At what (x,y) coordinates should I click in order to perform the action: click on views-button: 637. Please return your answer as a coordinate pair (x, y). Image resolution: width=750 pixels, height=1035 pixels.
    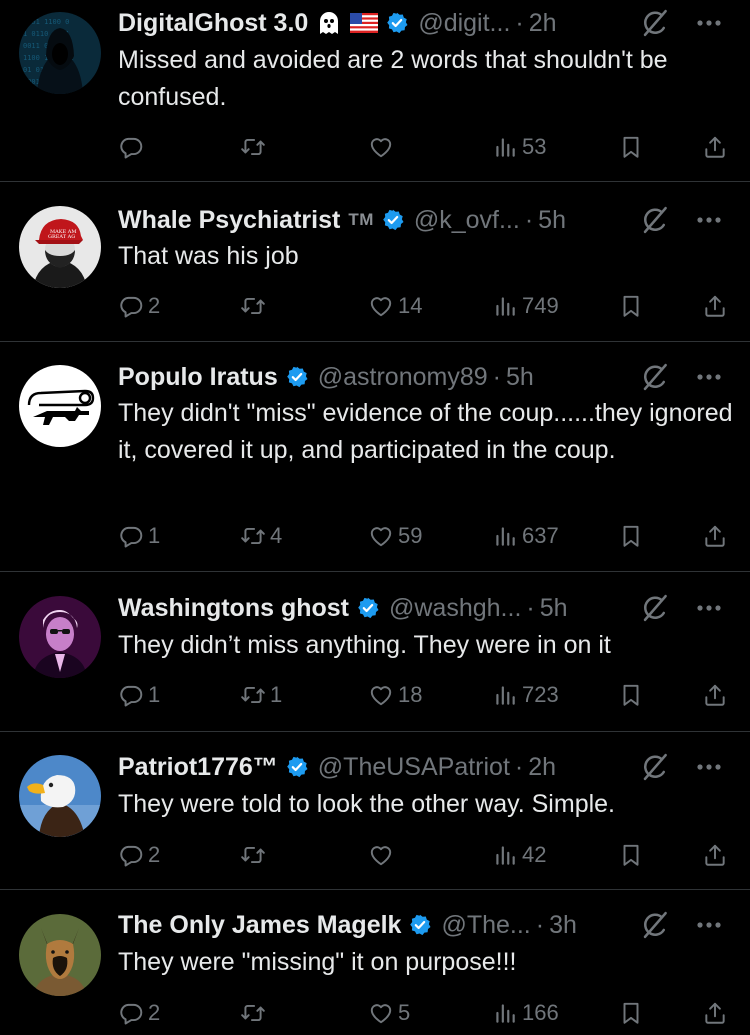
    Looking at the image, I should click on (525, 536).